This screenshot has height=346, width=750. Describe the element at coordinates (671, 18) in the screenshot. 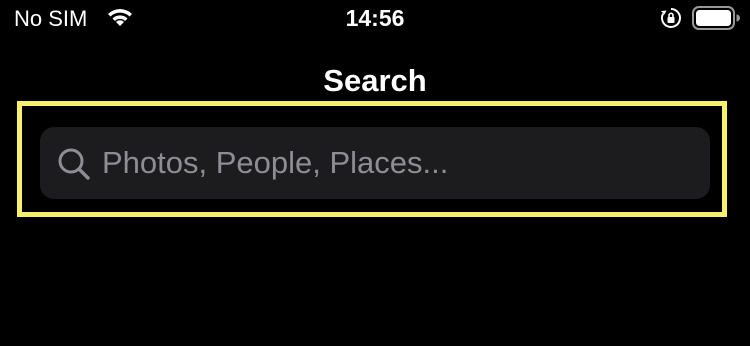

I see `orientation-lock-icon` at that location.